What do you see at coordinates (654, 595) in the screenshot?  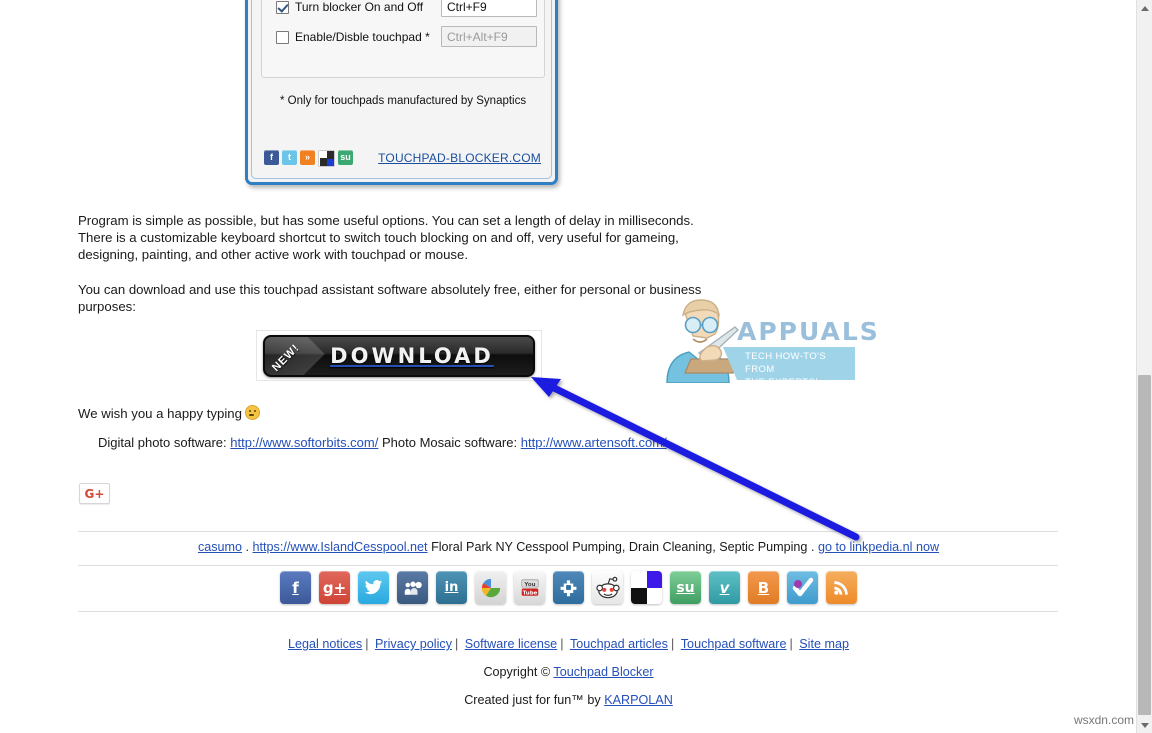 I see `delicious-quadrant-br` at bounding box center [654, 595].